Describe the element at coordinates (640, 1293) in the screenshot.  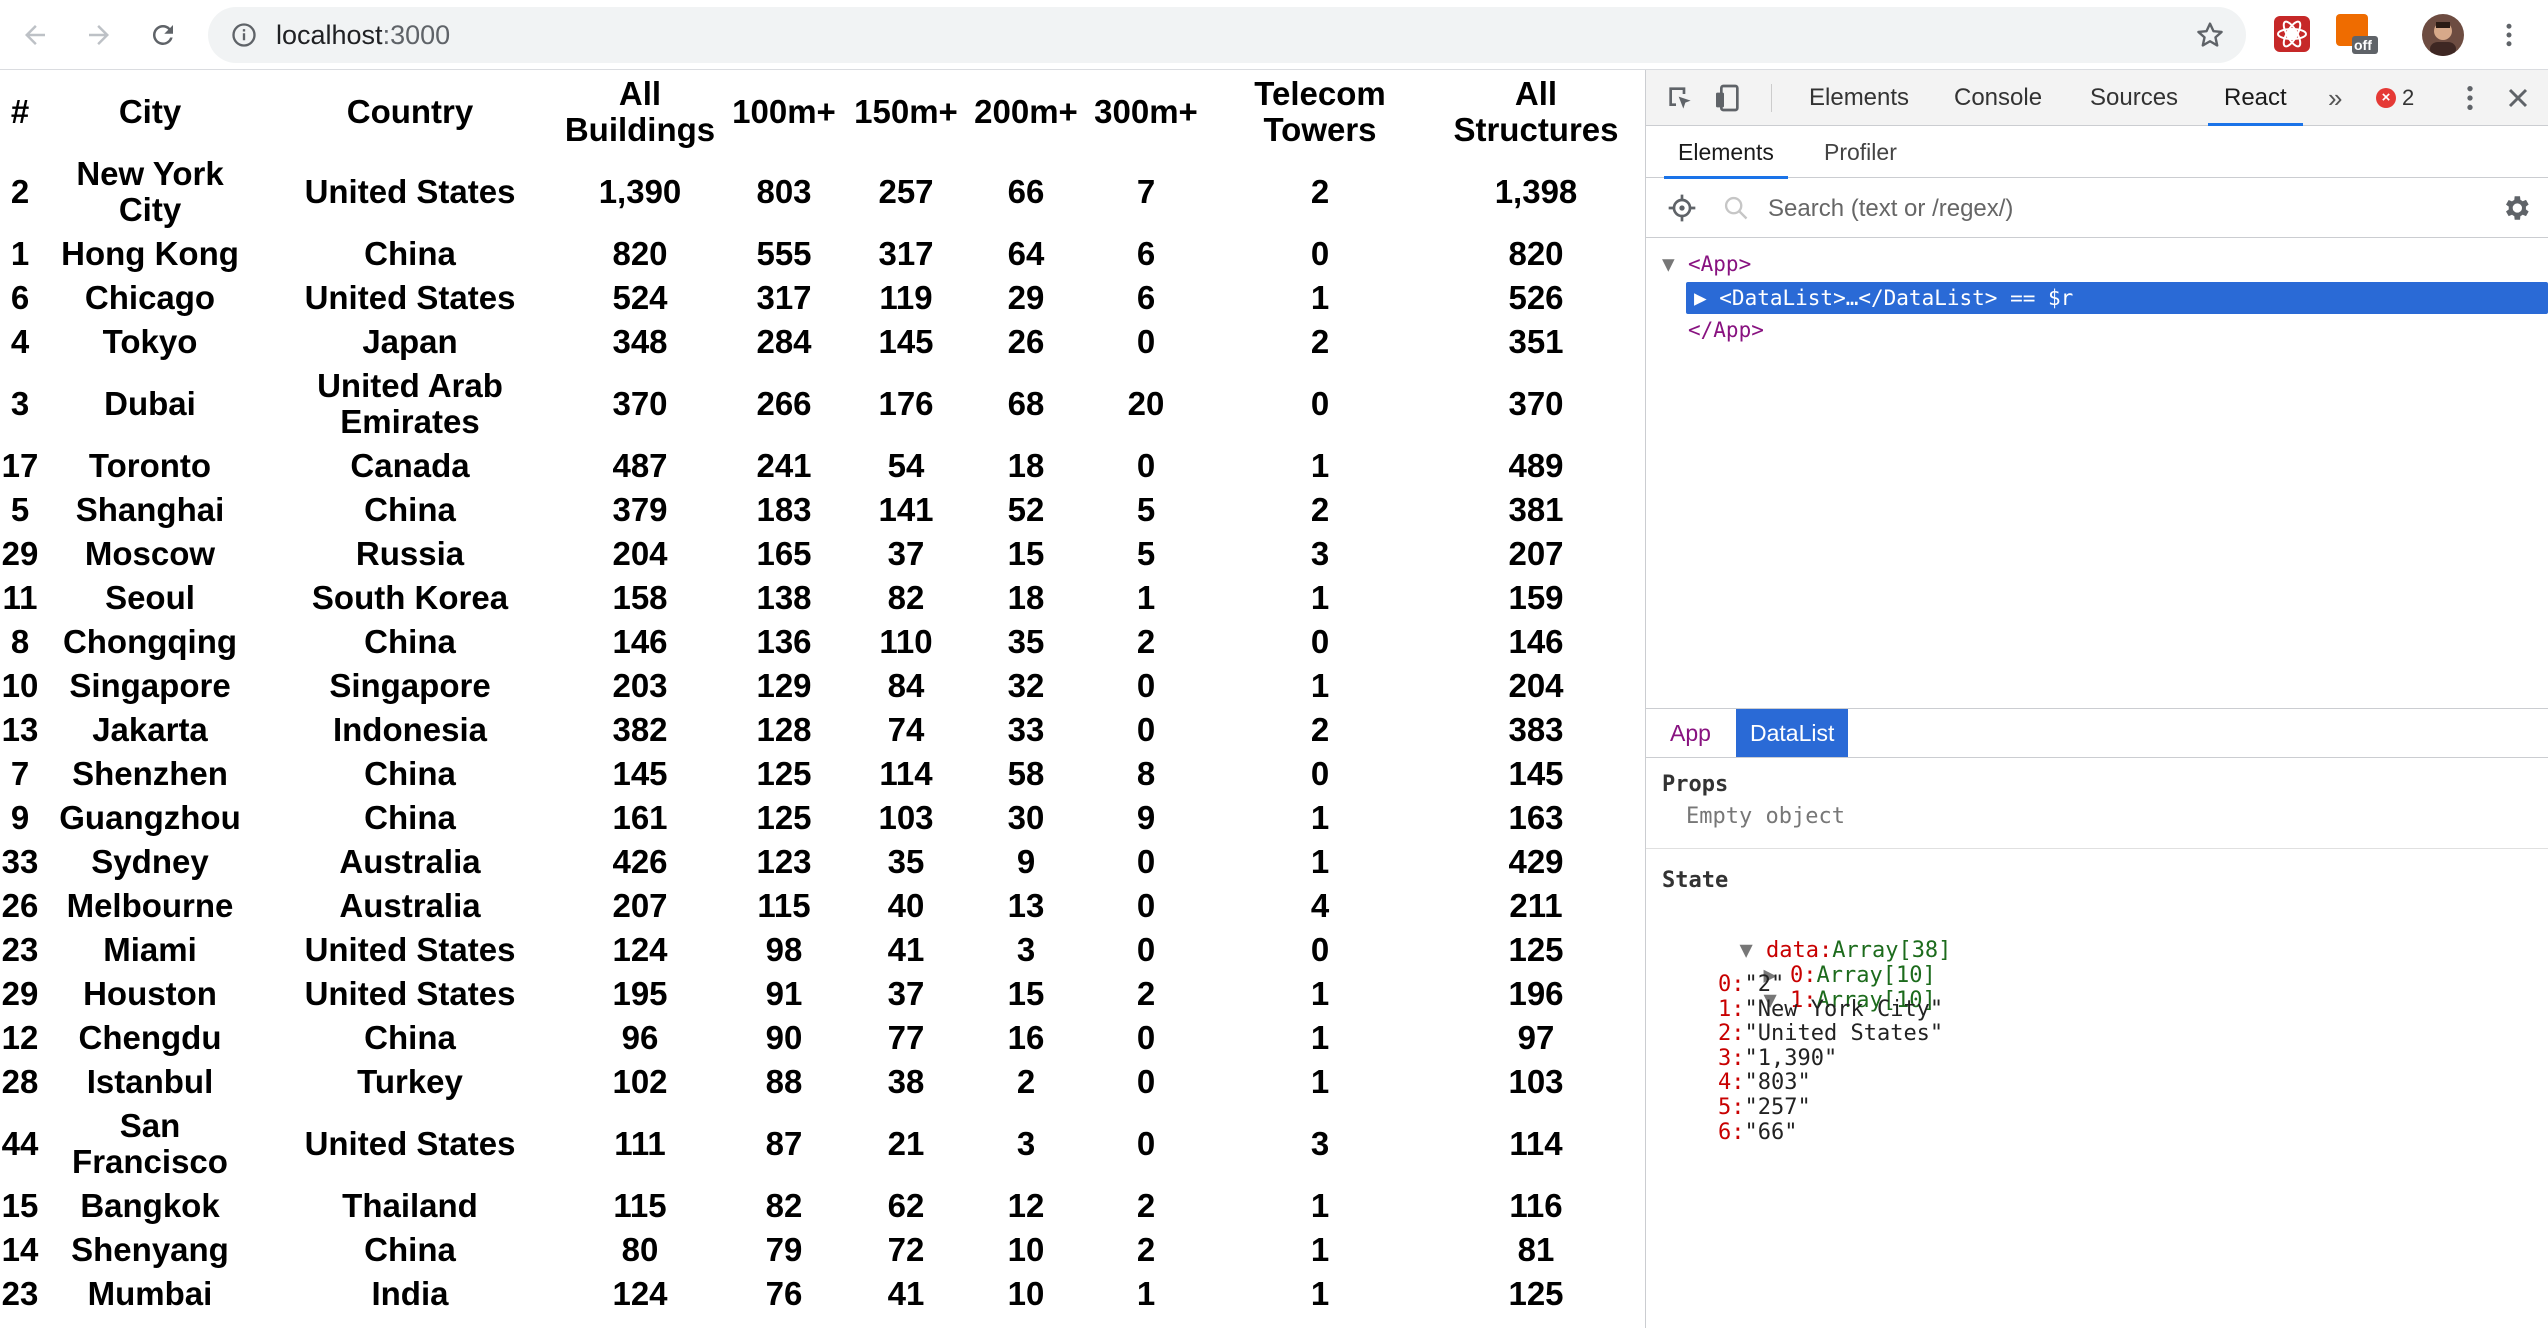
I see `cell-all-buildings: 124` at that location.